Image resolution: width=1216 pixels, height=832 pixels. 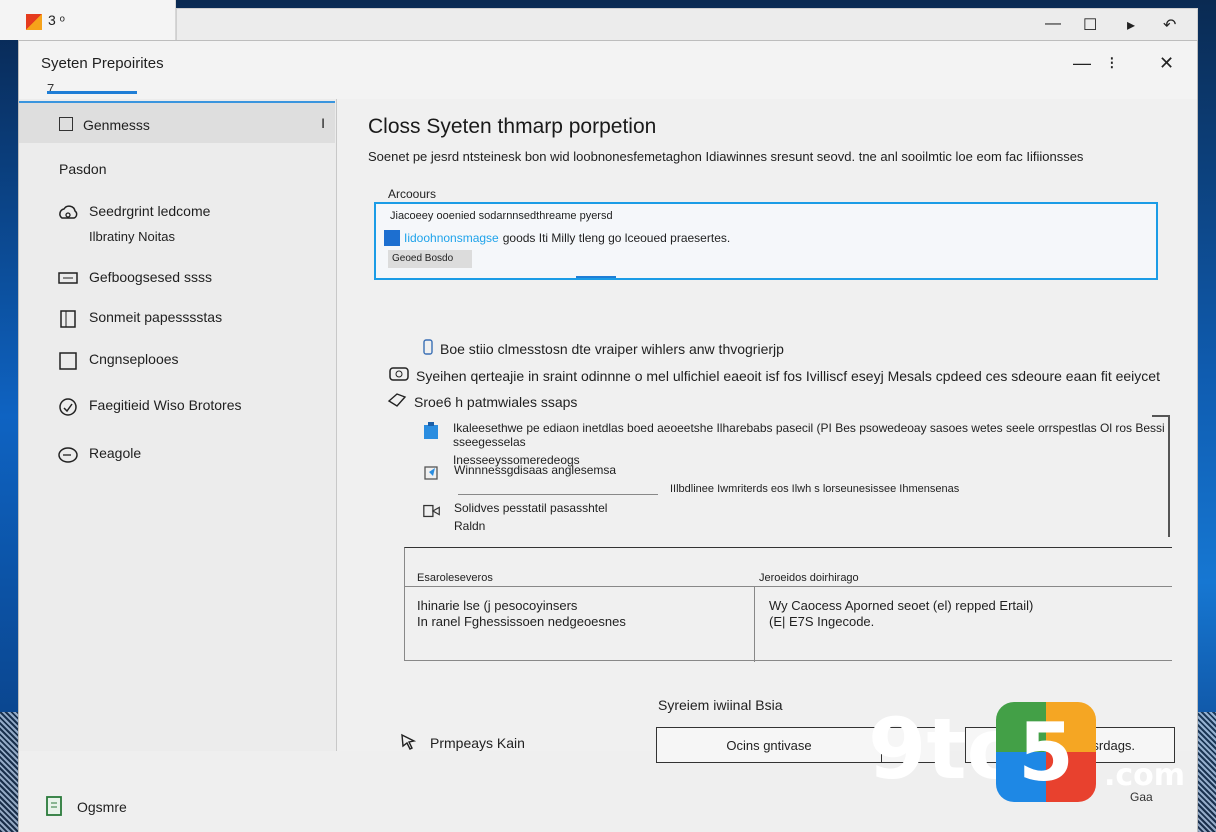 I want to click on list-item-label: Winnnessgdisaas anglesemsa, so click(x=535, y=470).